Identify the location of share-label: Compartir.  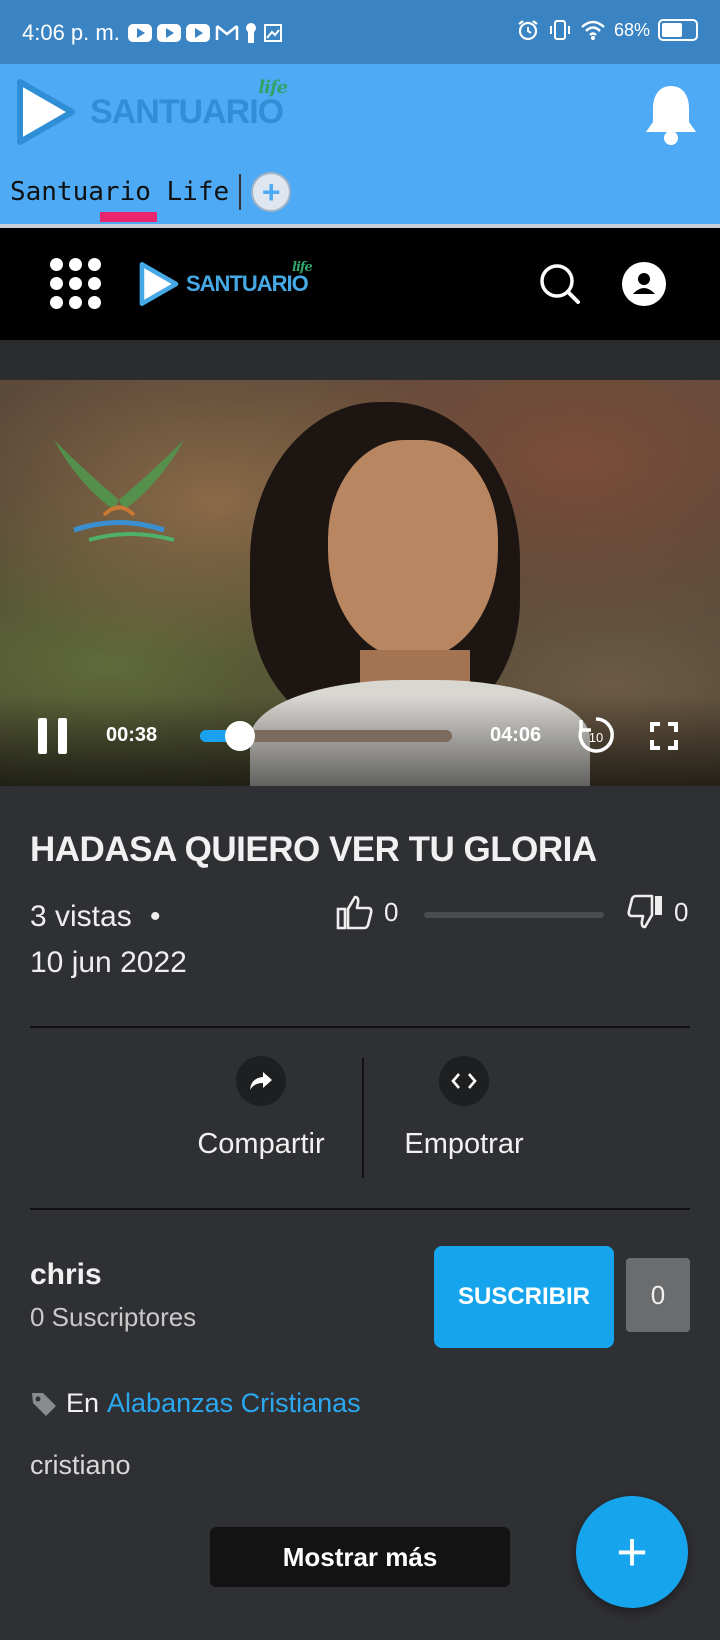
(261, 1144).